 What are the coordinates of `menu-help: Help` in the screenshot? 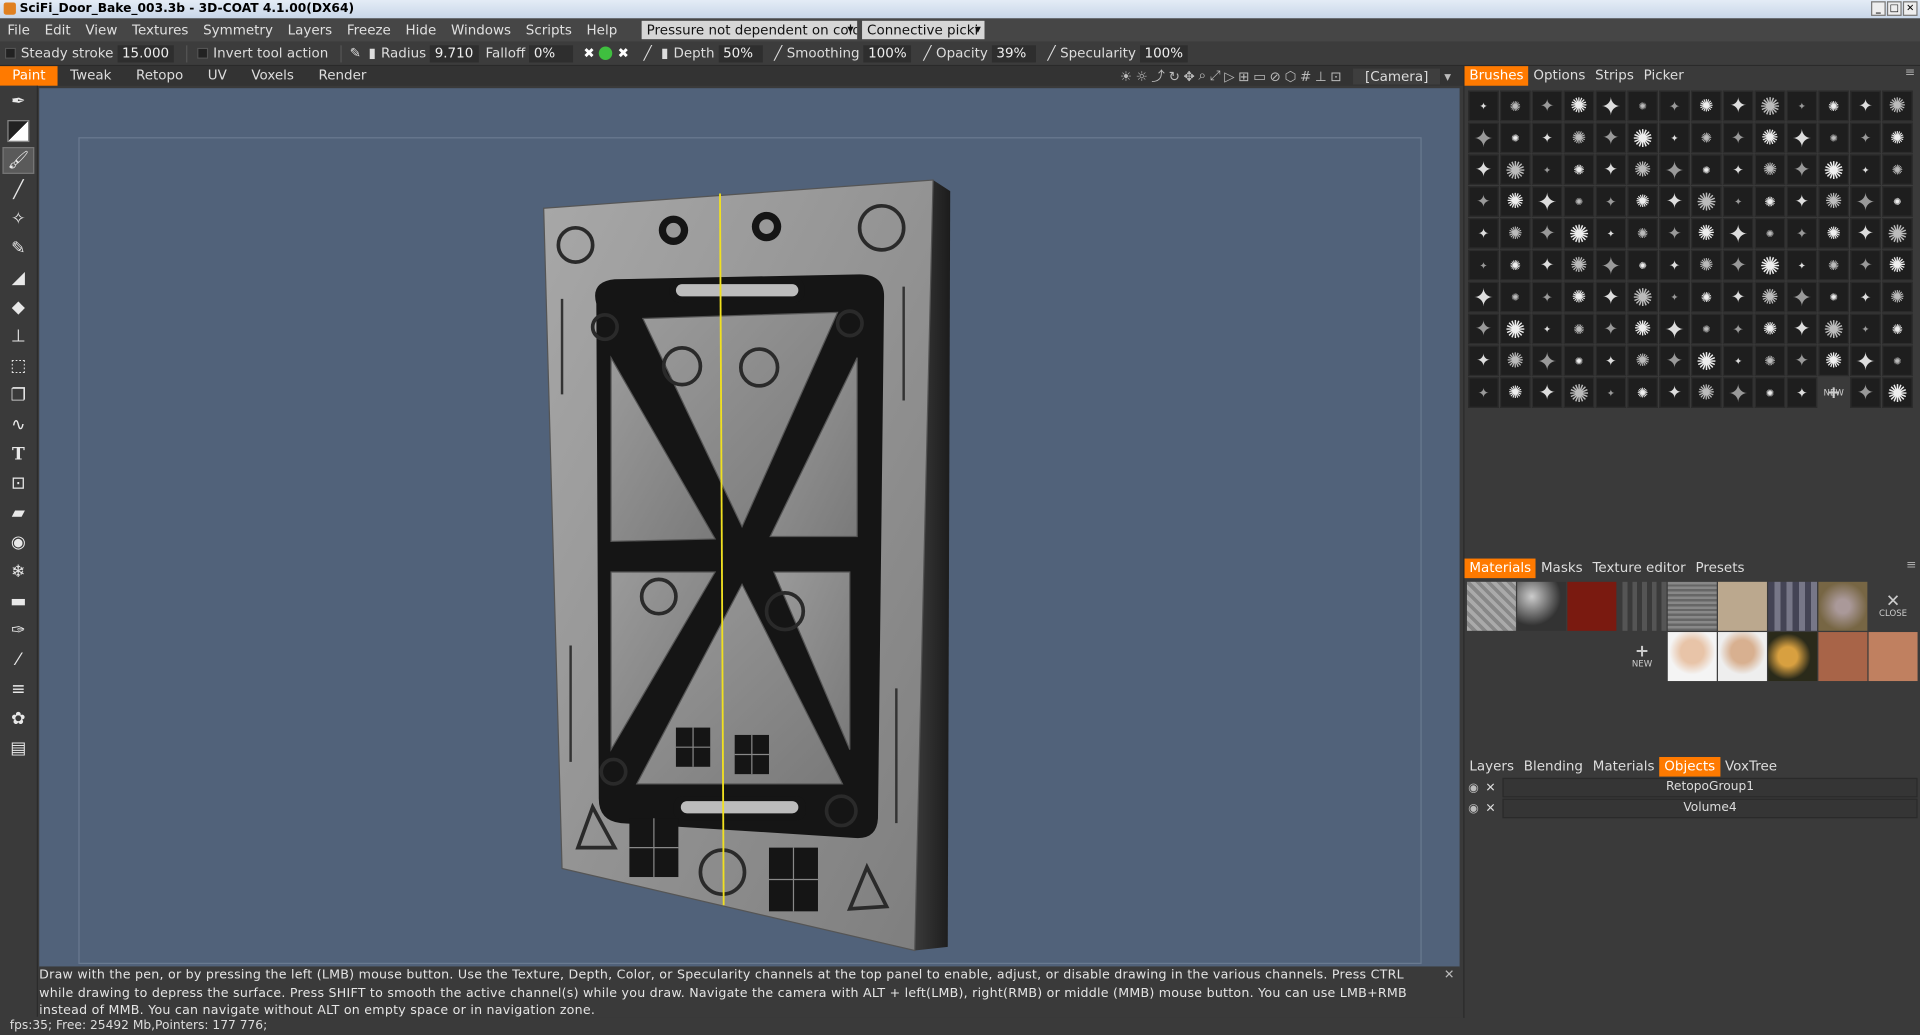 It's located at (601, 29).